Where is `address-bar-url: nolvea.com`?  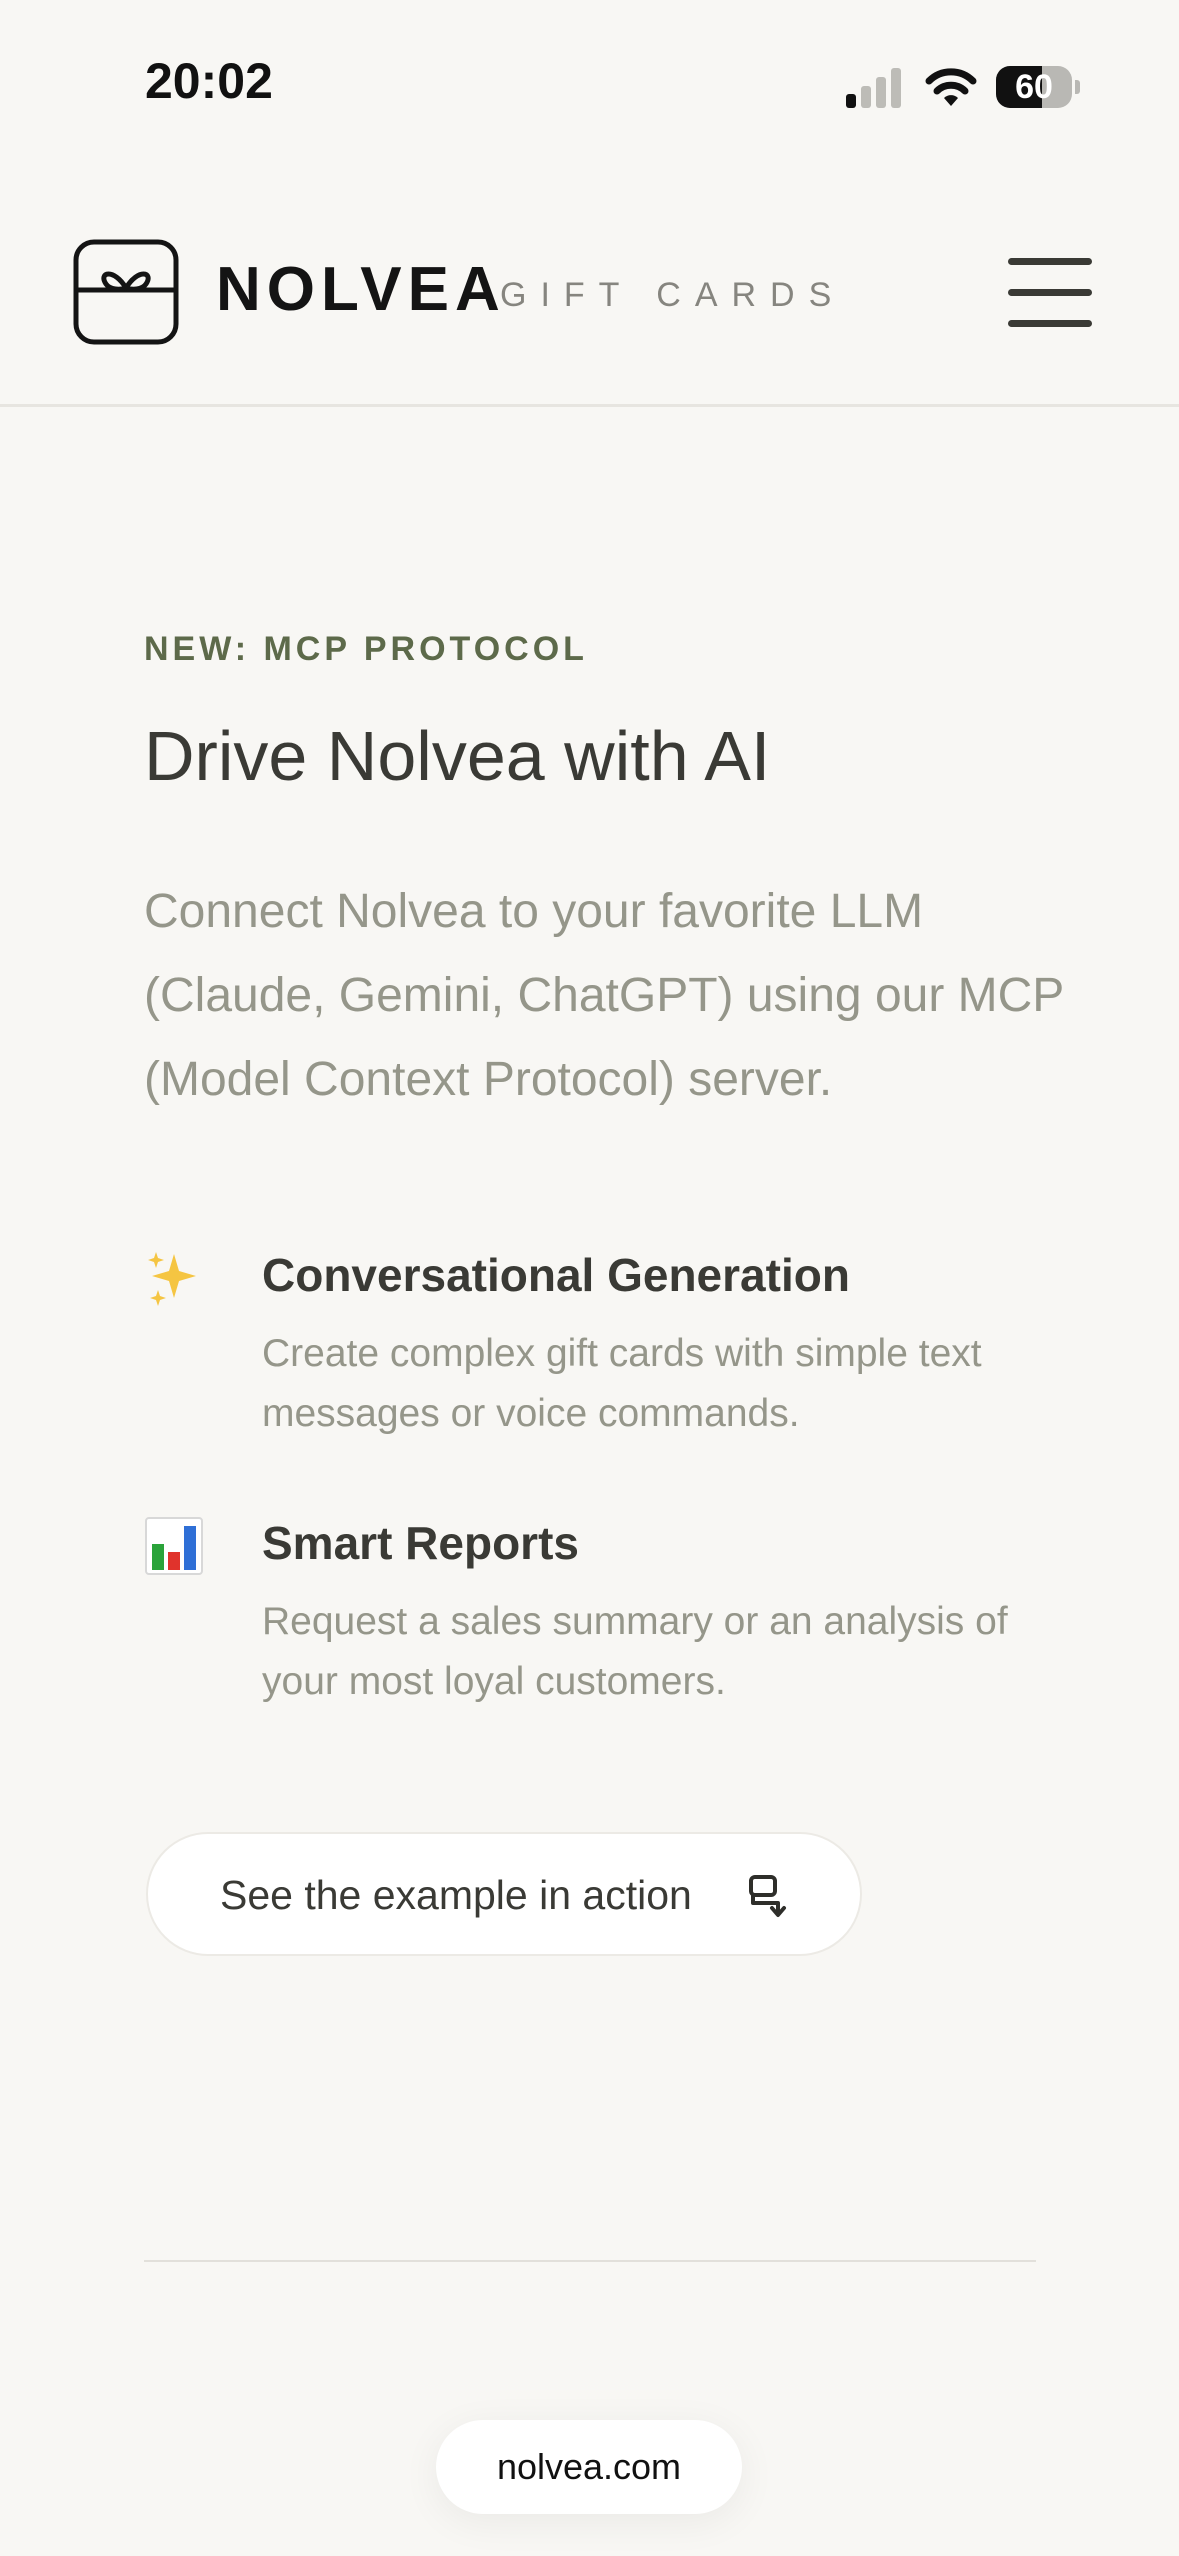 address-bar-url: nolvea.com is located at coordinates (589, 2466).